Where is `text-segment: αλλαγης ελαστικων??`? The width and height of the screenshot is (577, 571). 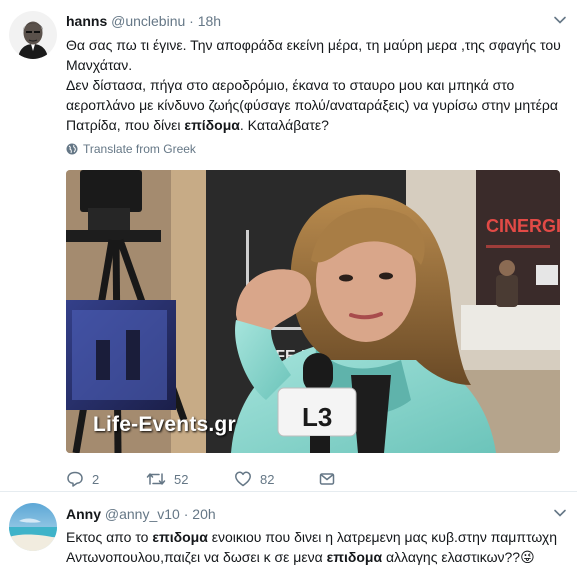 text-segment: αλλαγης ελαστικων?? is located at coordinates (451, 557).